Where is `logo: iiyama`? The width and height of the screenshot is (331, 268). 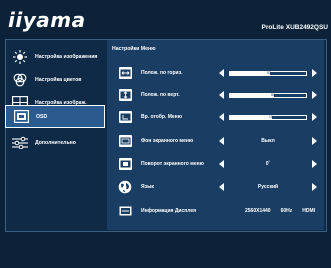
logo: iiyama is located at coordinates (47, 20).